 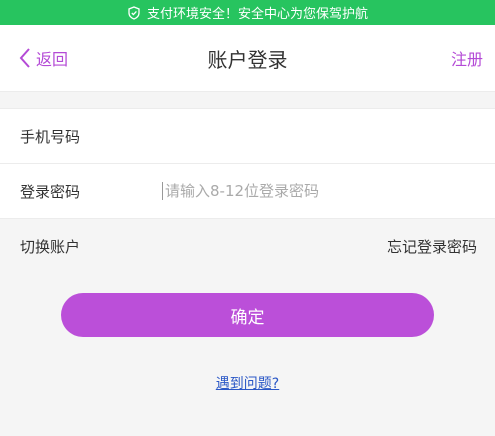 I want to click on help-link: 遇到问题?, so click(x=247, y=384).